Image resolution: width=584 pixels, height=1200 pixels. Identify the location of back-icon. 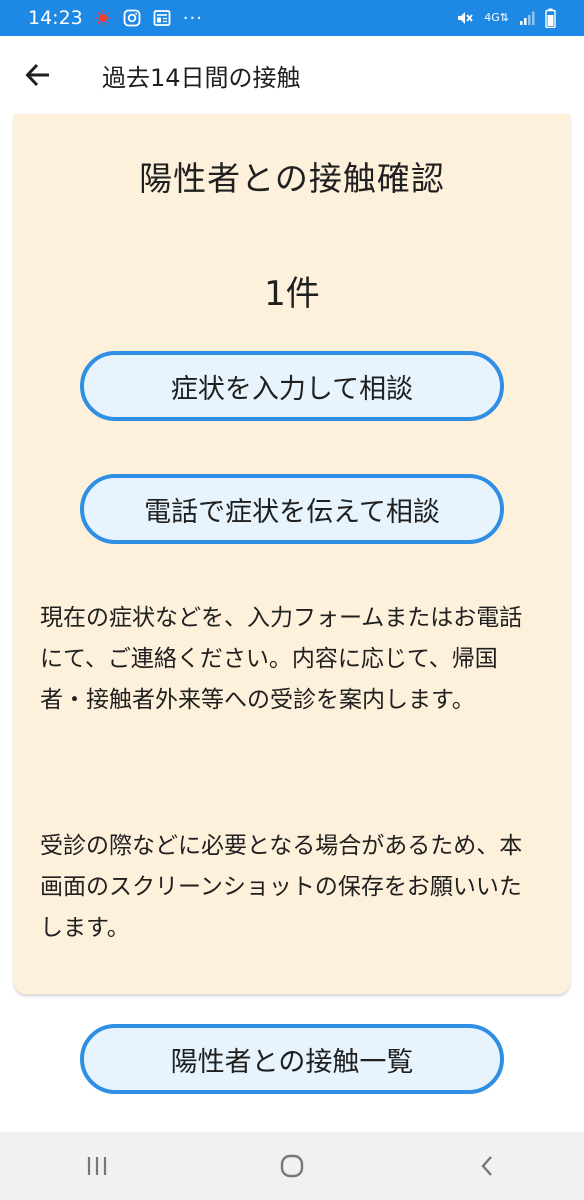
(486, 1166).